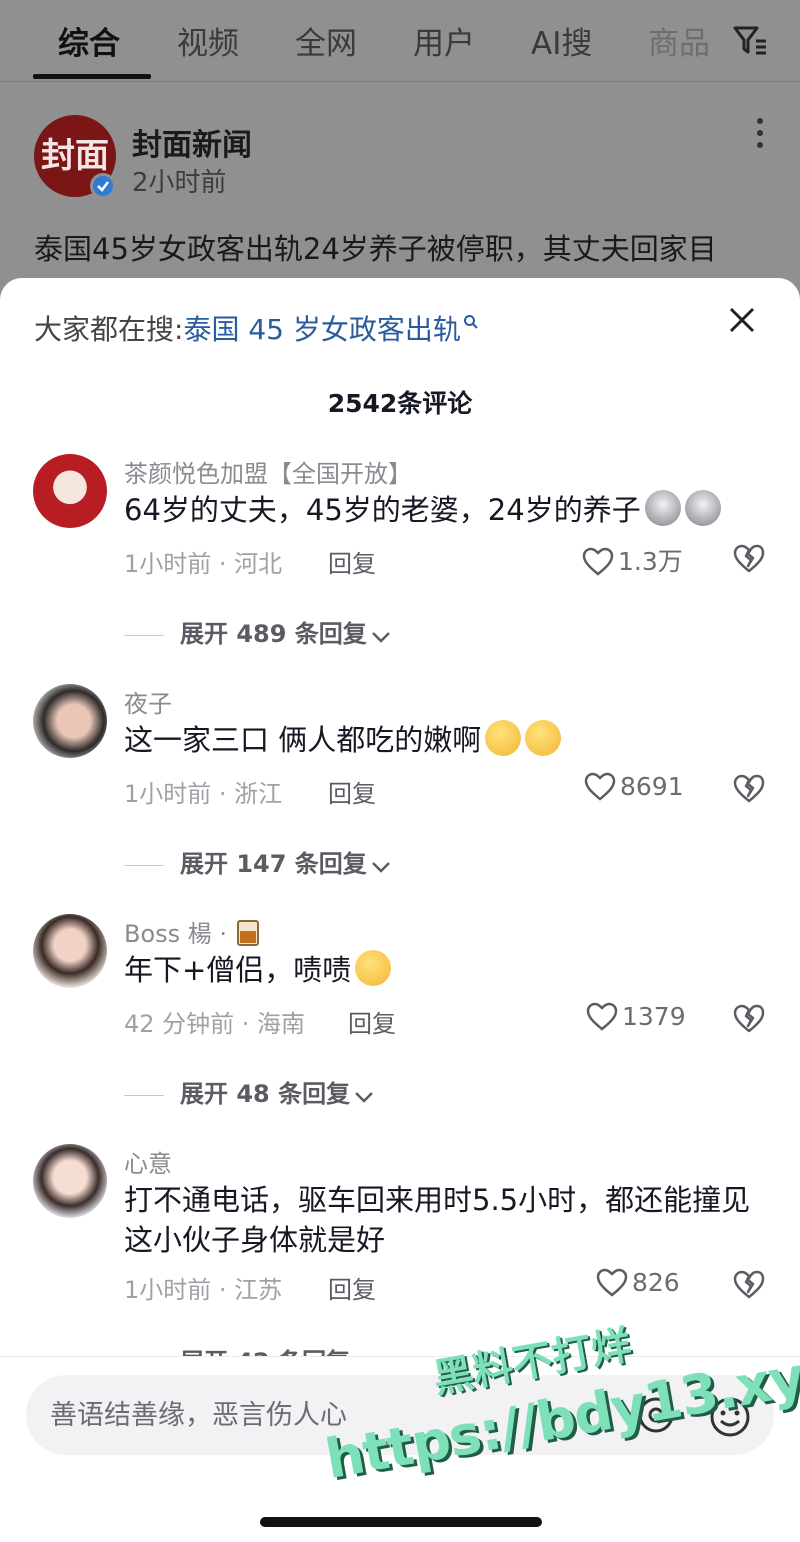  Describe the element at coordinates (179, 183) in the screenshot. I see `post-time: 2小时前` at that location.